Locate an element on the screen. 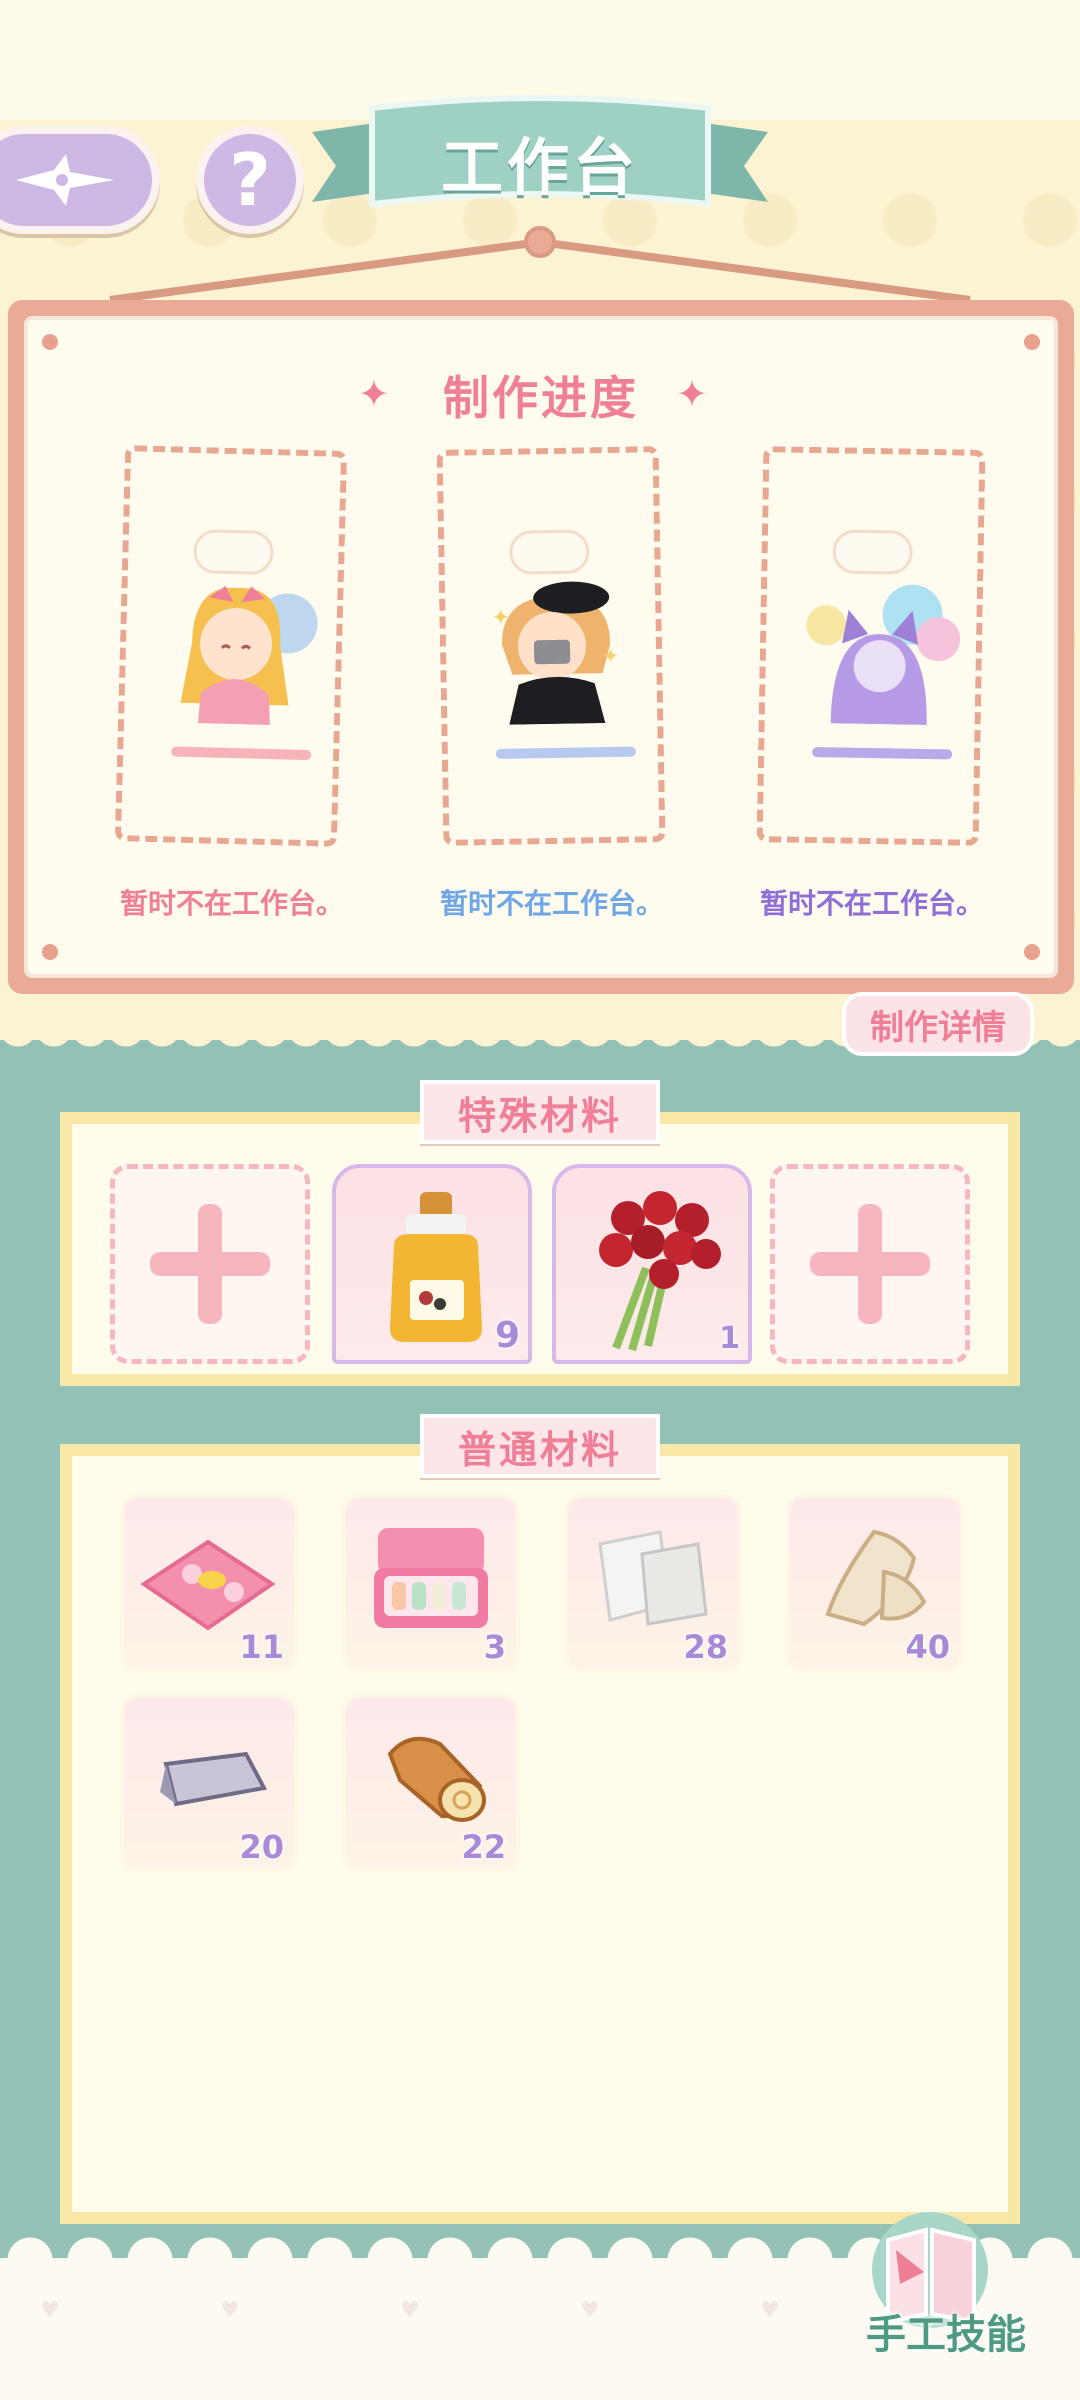  craft-slot-2: ✦ ✦ is located at coordinates (551, 646).